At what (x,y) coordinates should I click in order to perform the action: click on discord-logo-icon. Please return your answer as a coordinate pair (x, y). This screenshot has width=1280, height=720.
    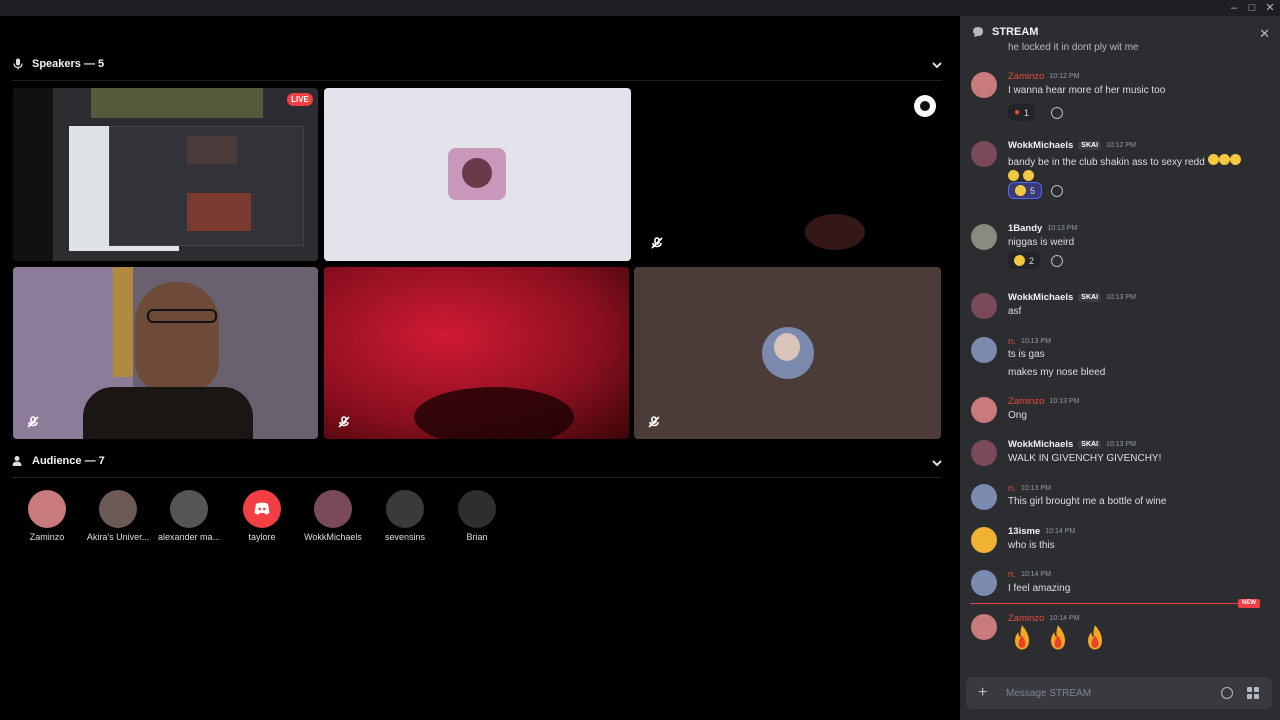
    Looking at the image, I should click on (262, 508).